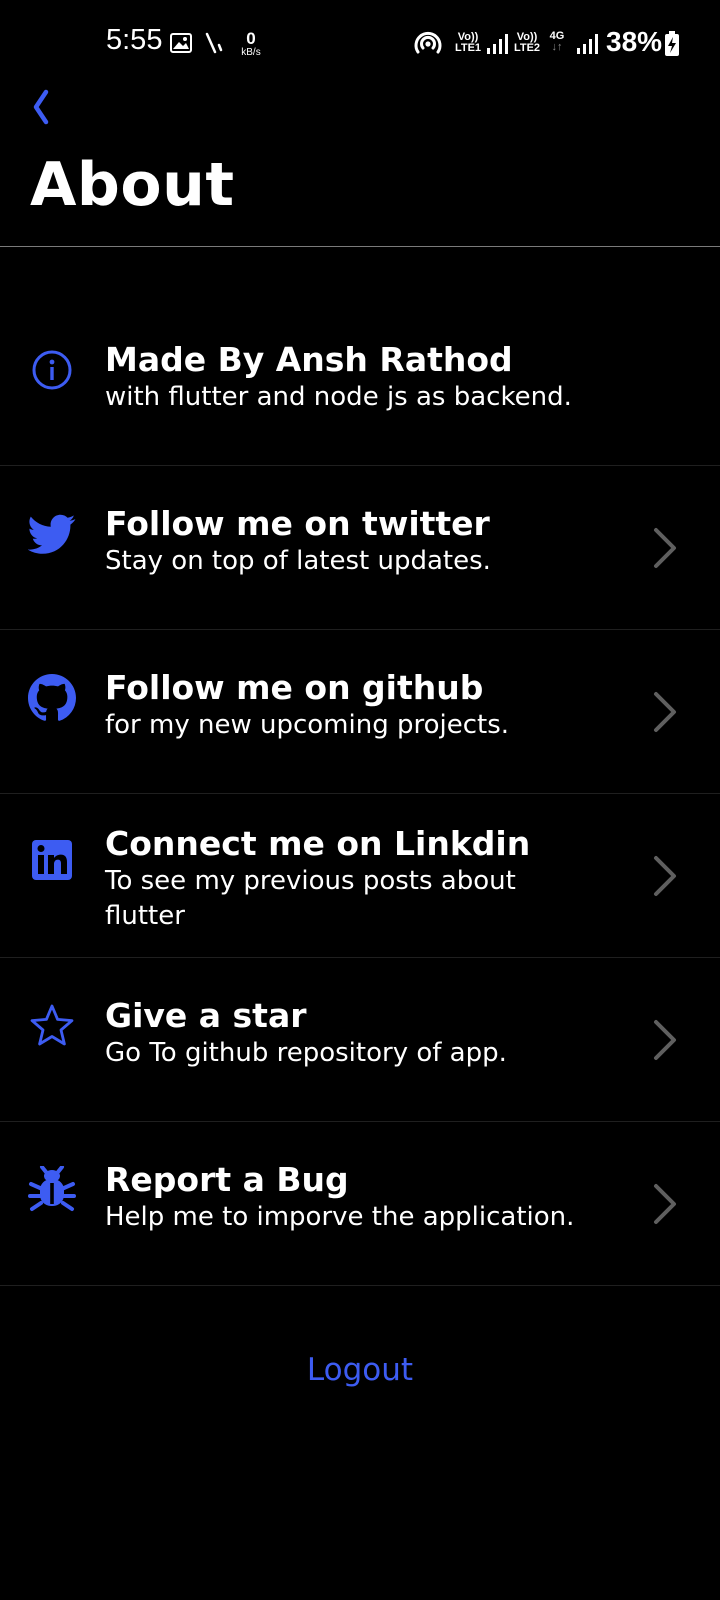 The height and width of the screenshot is (1600, 720). Describe the element at coordinates (52, 534) in the screenshot. I see `twitter-icon` at that location.